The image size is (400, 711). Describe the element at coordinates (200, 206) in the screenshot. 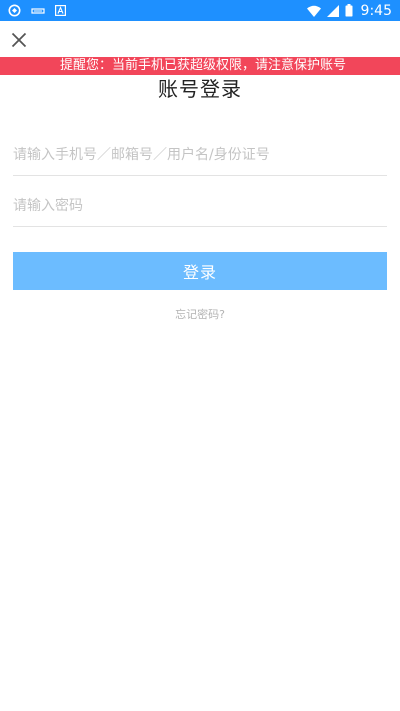

I see `password-input` at that location.